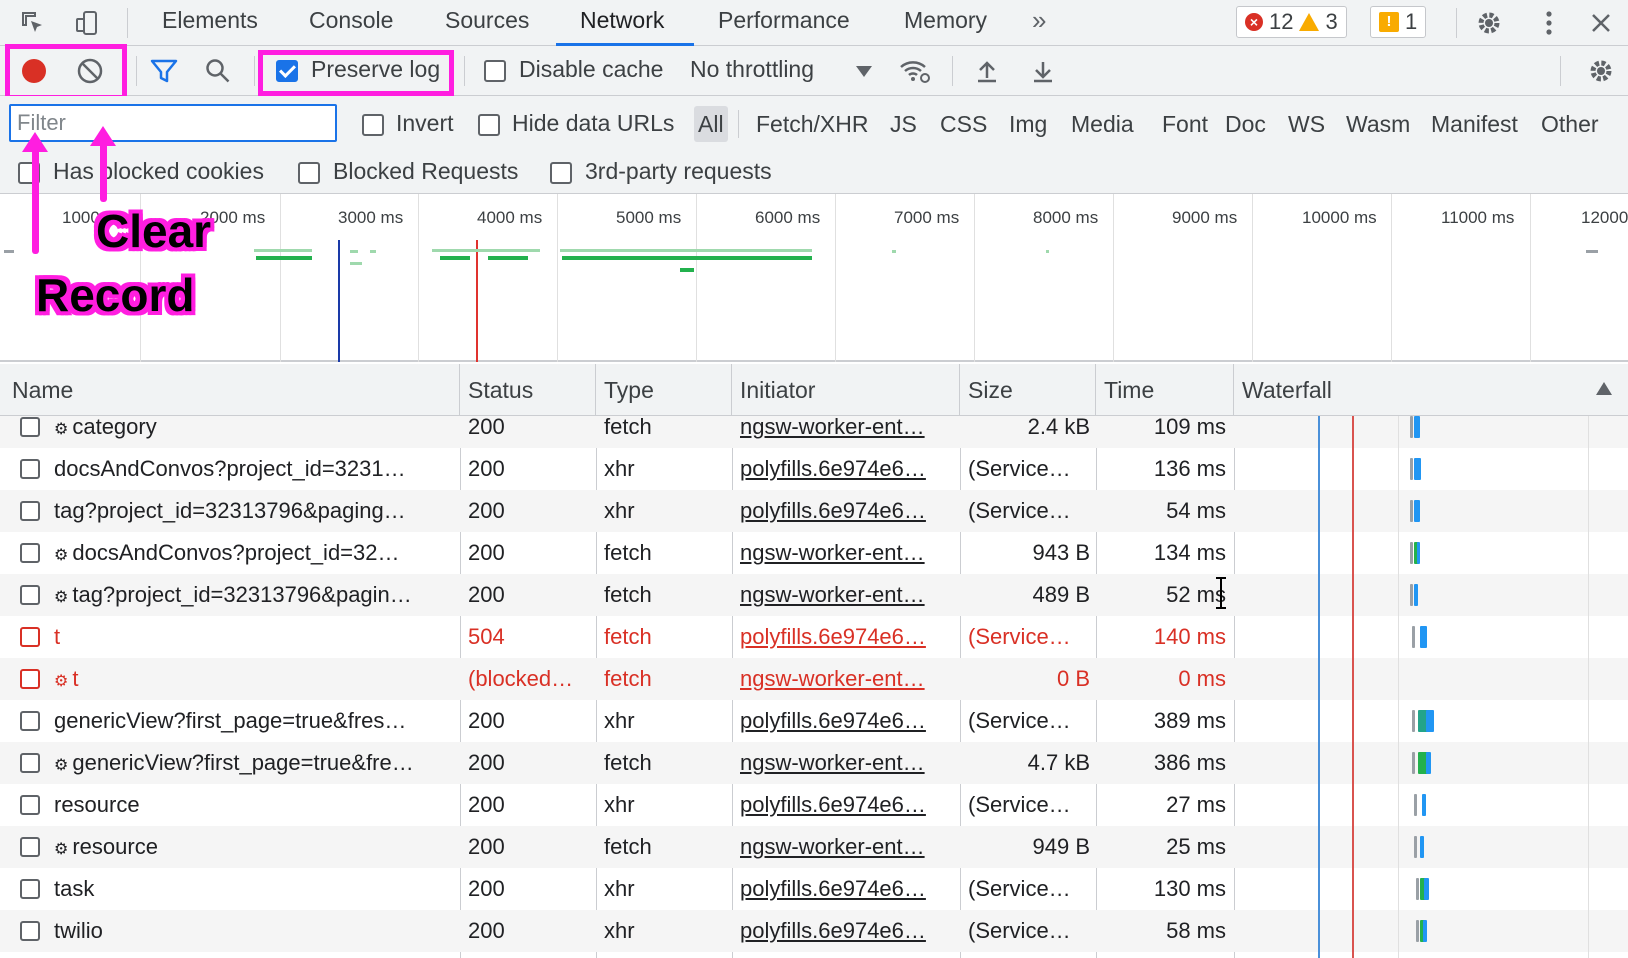 This screenshot has width=1628, height=958. I want to click on filter-type-manifest: Manifest, so click(1474, 124).